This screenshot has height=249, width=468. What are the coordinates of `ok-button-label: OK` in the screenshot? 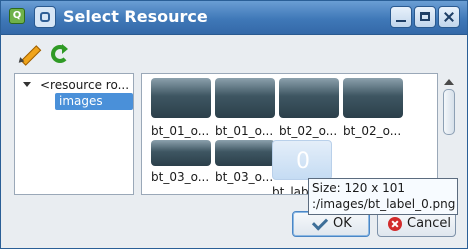 It's located at (342, 223).